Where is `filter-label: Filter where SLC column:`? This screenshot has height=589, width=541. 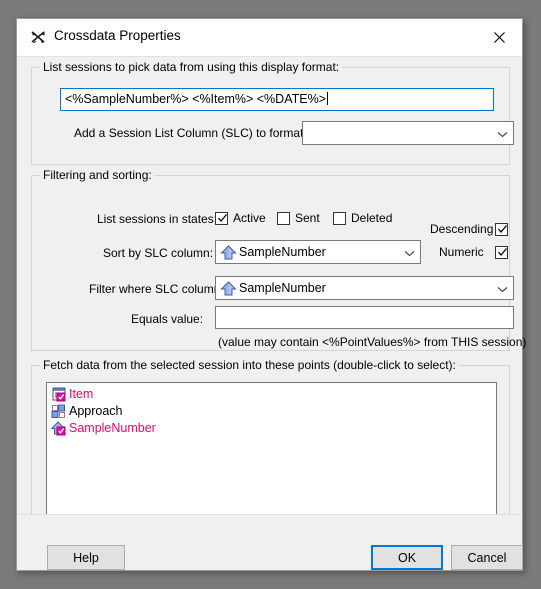 filter-label: Filter where SLC column: is located at coordinates (156, 289).